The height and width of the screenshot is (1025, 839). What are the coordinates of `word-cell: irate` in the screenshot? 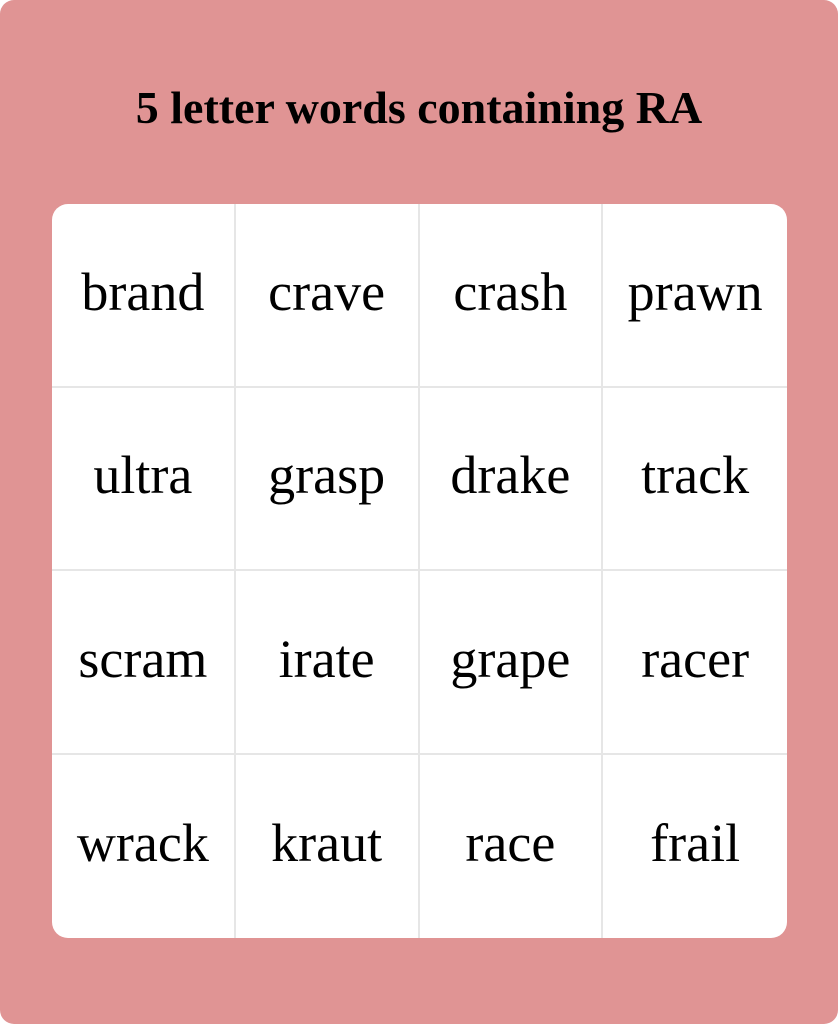 It's located at (327, 663).